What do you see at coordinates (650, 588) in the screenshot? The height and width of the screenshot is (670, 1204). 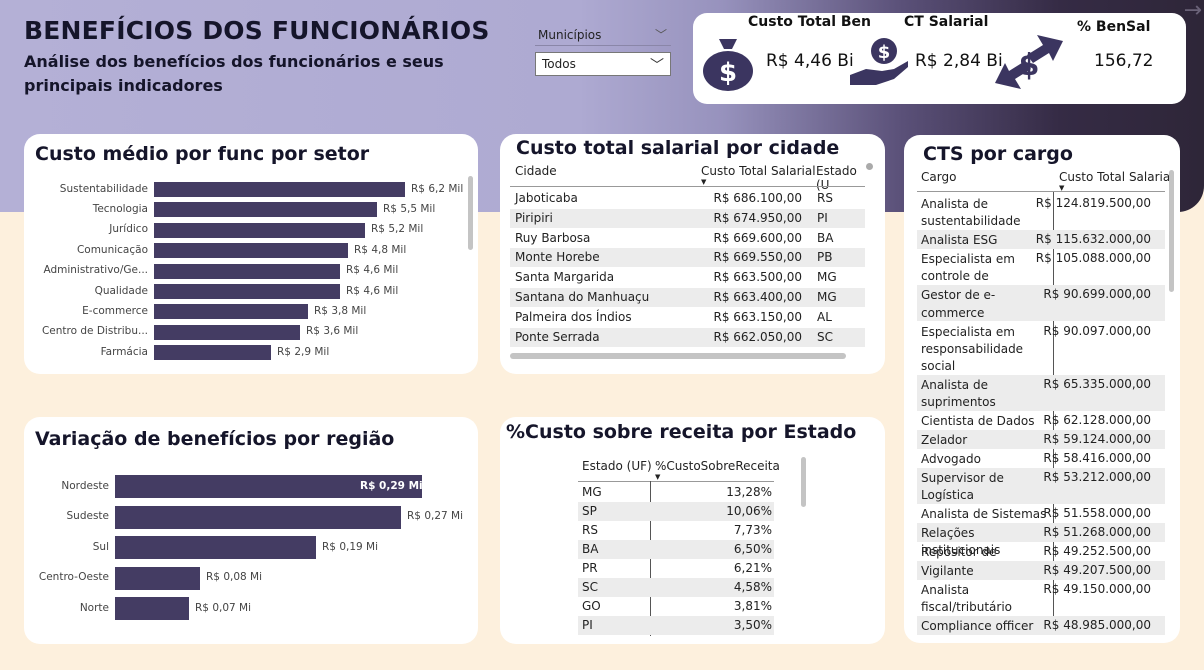 I see `table-row: SC 4,58%` at bounding box center [650, 588].